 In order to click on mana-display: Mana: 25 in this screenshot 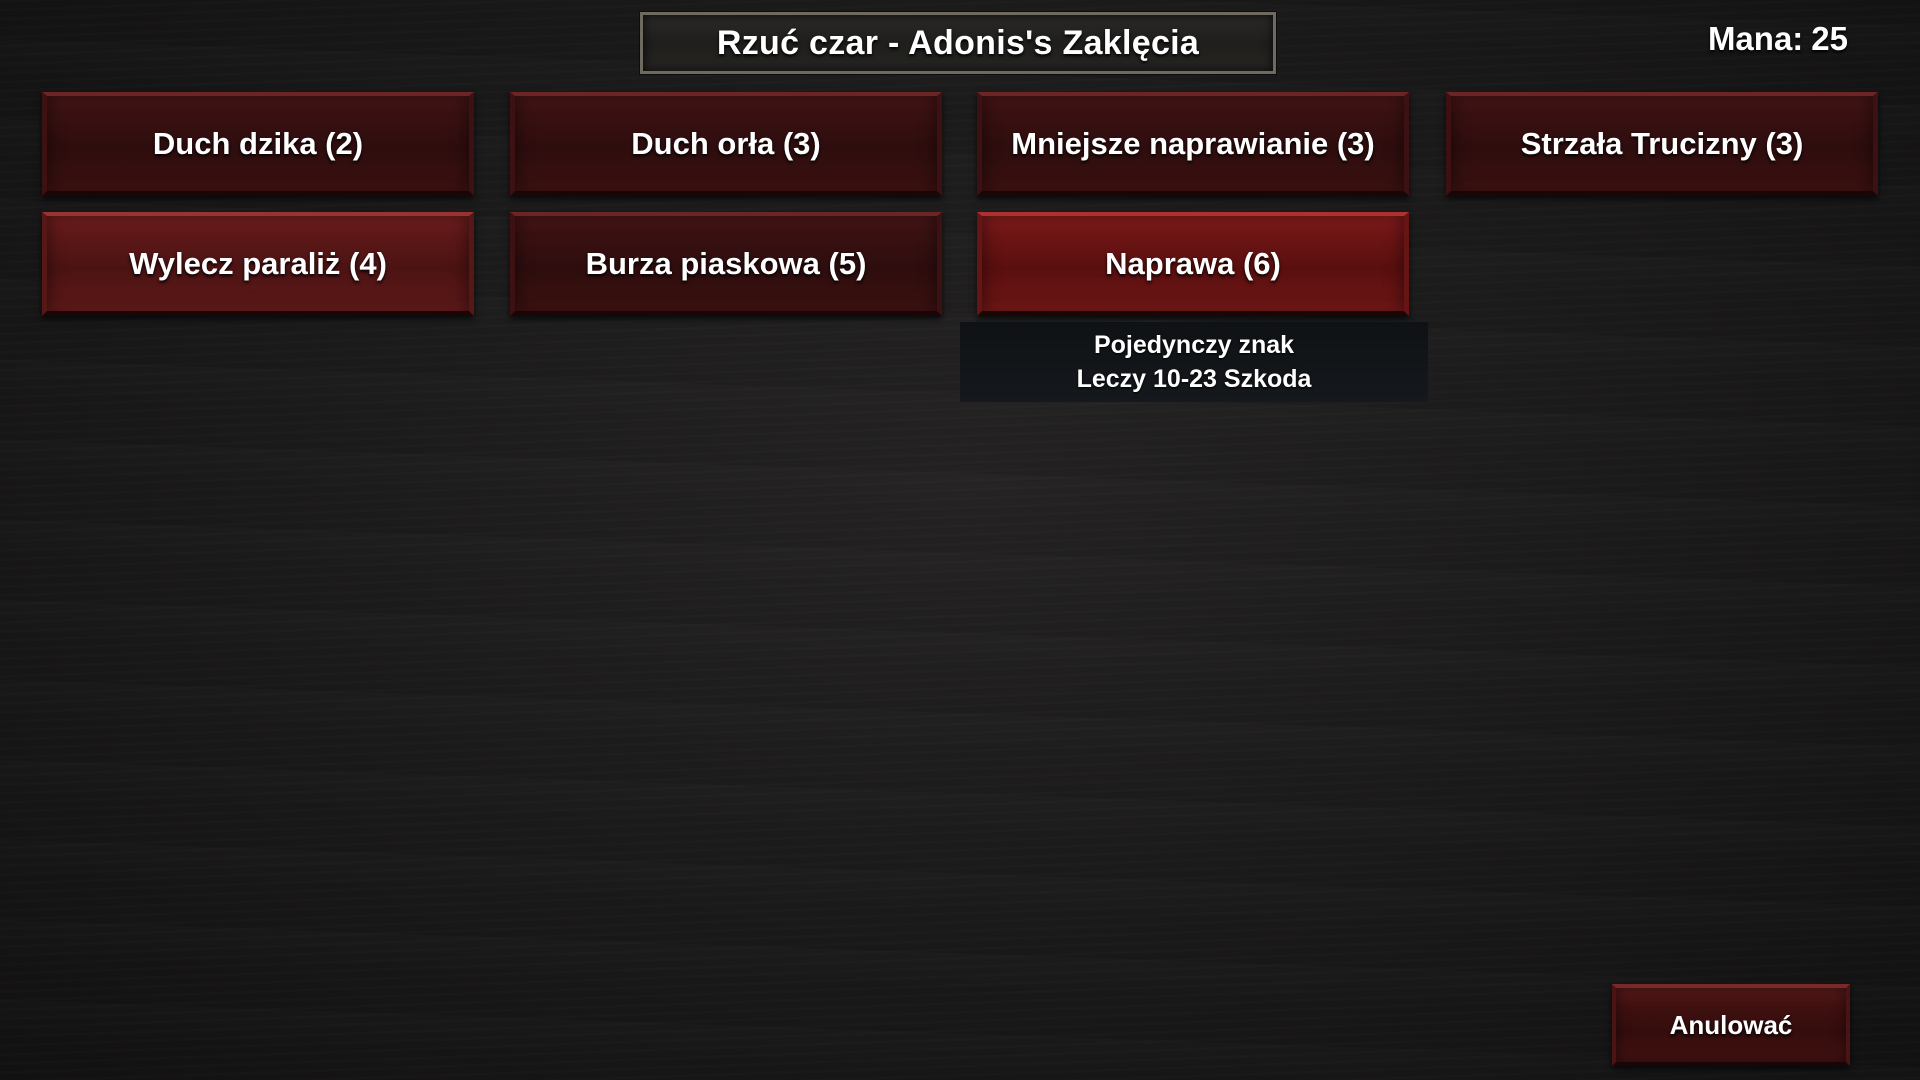, I will do `click(1778, 39)`.